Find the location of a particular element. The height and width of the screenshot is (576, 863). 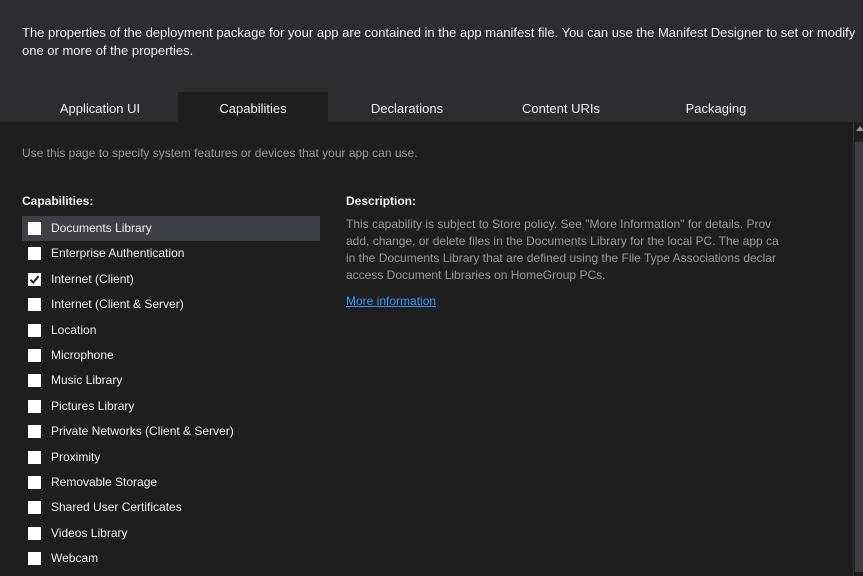

capability-label: Internet (Client) is located at coordinates (92, 279).